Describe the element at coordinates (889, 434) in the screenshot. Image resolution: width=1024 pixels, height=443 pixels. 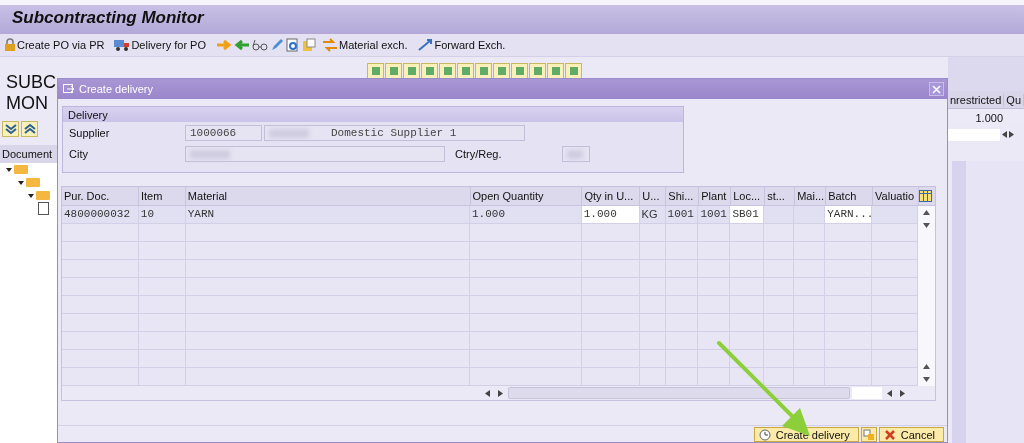
I see `cross-icon` at that location.